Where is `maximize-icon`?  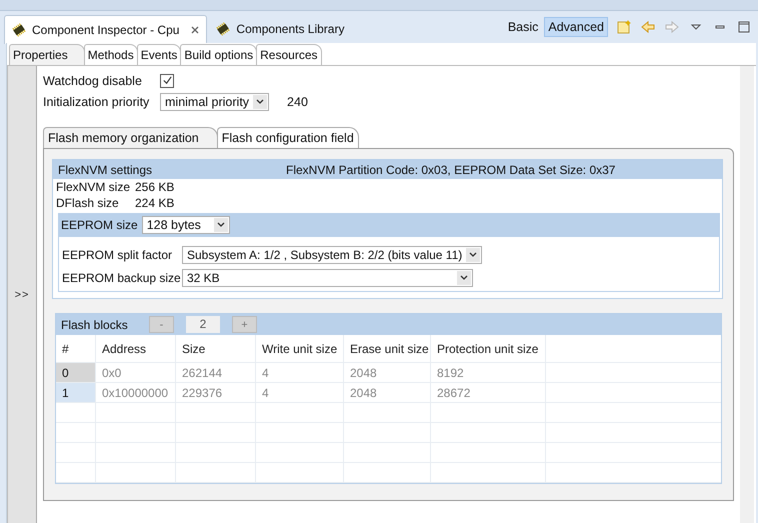 maximize-icon is located at coordinates (744, 27).